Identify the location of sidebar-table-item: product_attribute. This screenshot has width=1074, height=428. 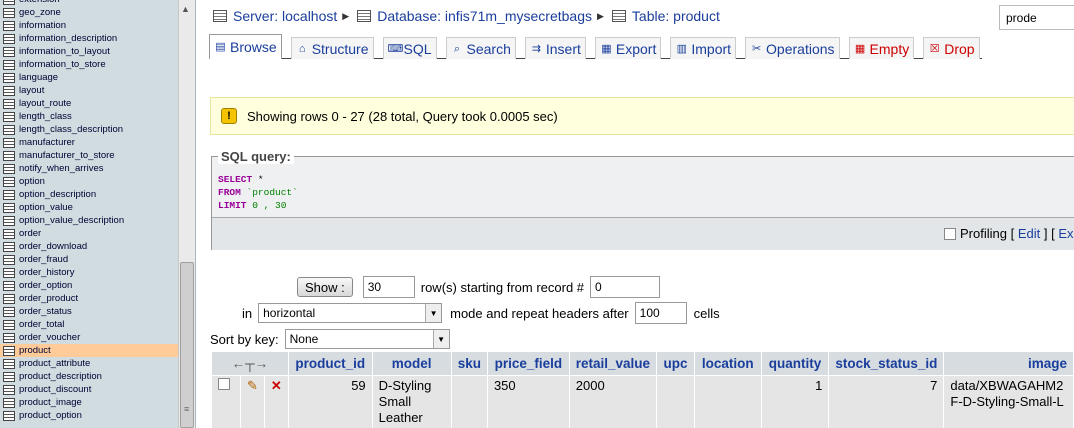
(89, 363).